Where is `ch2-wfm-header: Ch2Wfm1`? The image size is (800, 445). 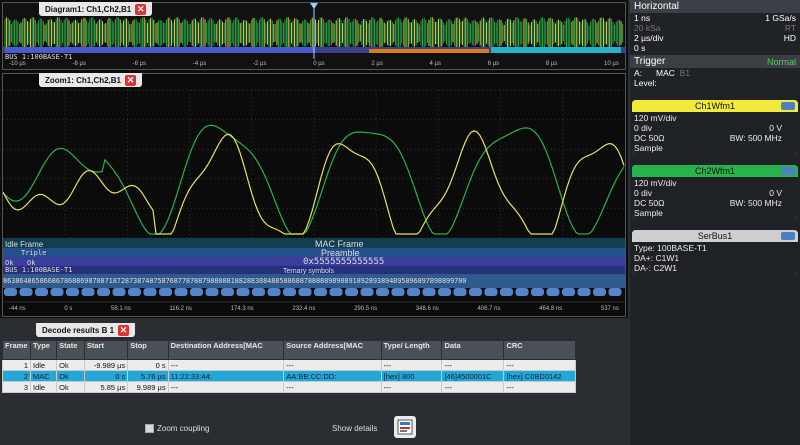 ch2-wfm-header: Ch2Wfm1 is located at coordinates (715, 171).